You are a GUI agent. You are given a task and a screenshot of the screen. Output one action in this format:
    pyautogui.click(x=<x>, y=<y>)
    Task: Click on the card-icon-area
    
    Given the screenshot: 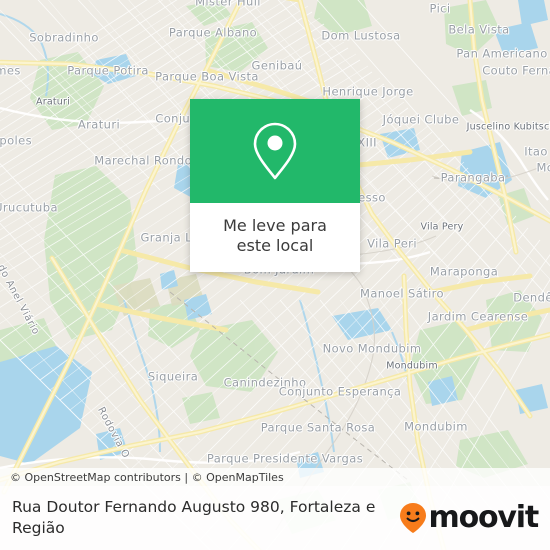 What is the action you would take?
    pyautogui.click(x=275, y=151)
    